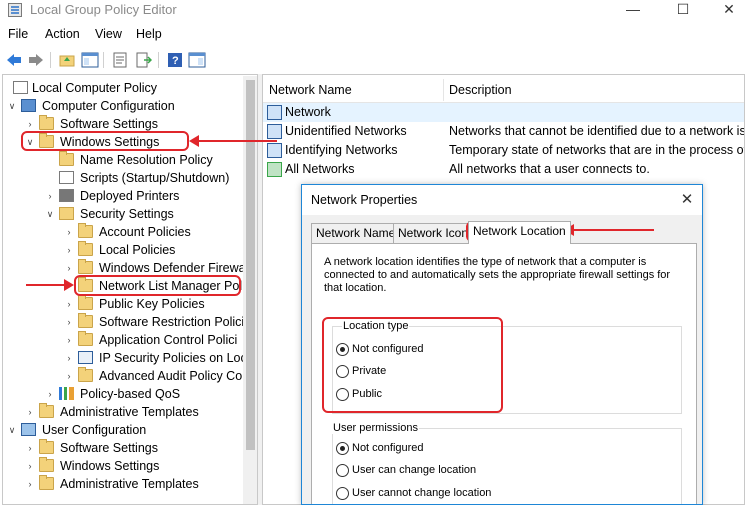 The image size is (745, 505). What do you see at coordinates (127, 214) in the screenshot?
I see `tree-item-label: Security Settings` at bounding box center [127, 214].